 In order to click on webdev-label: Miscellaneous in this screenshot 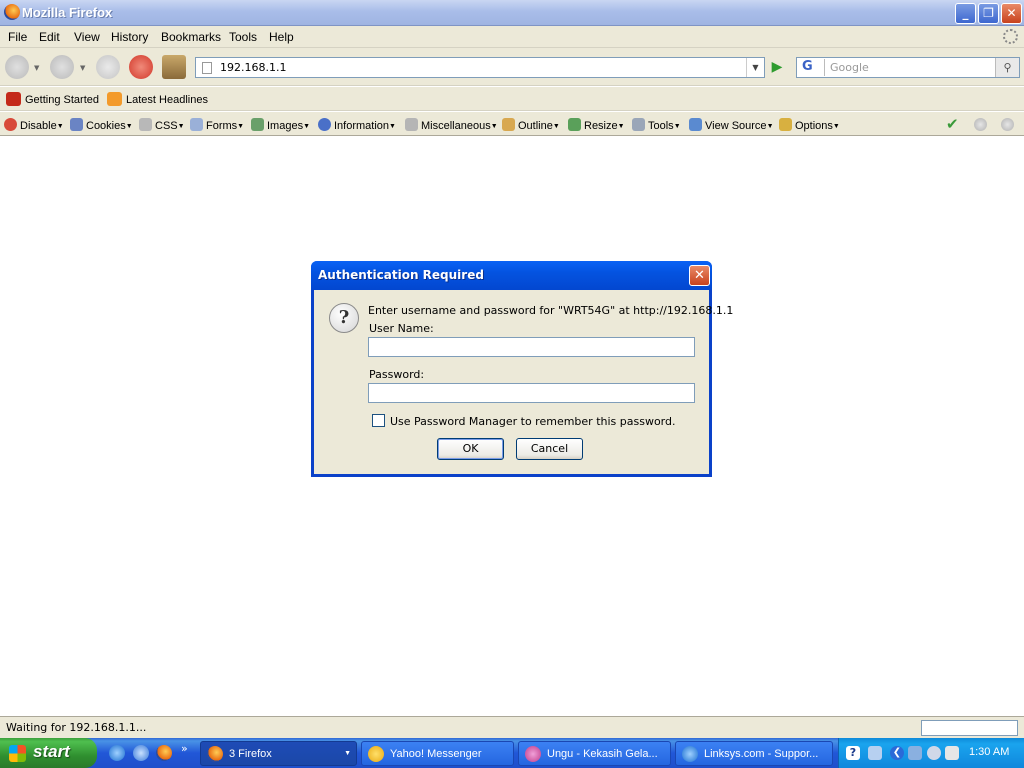, I will do `click(456, 126)`.